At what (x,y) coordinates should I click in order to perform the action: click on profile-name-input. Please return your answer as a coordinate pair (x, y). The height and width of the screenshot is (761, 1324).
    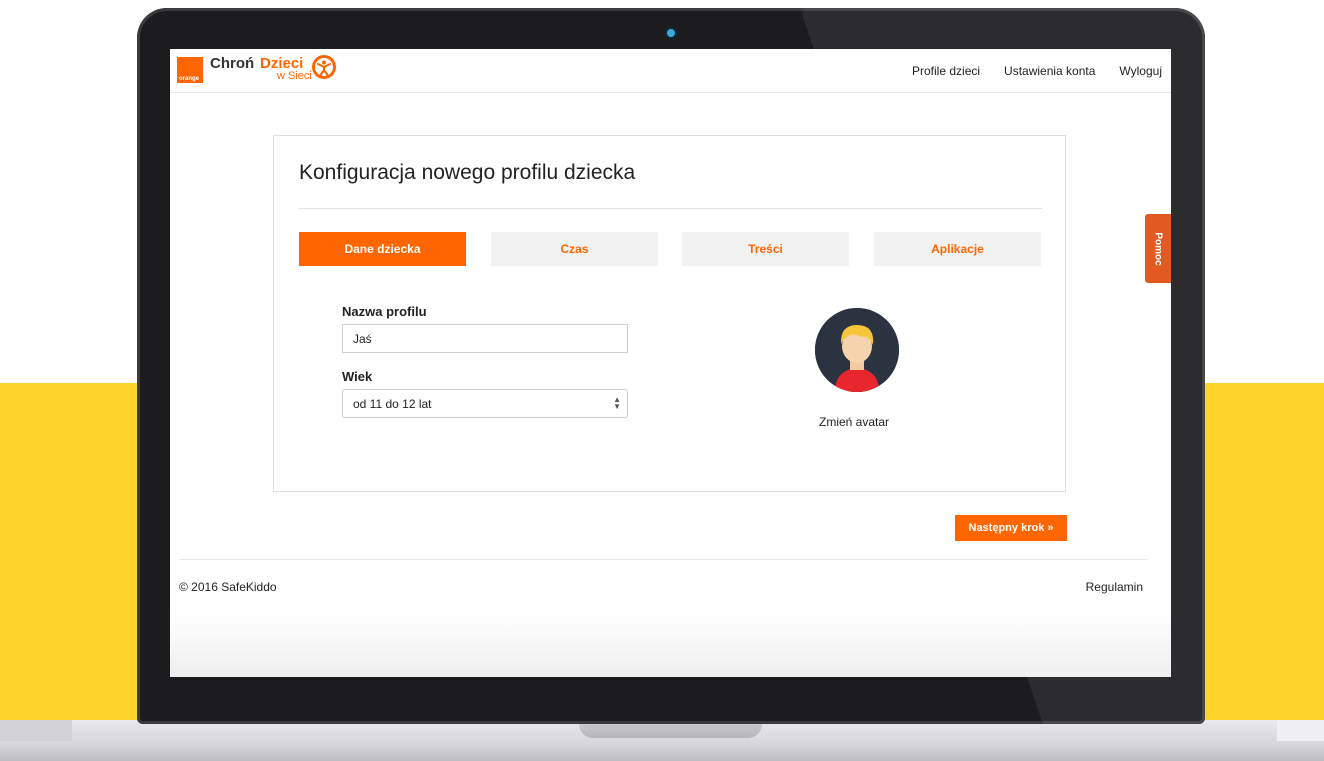
    Looking at the image, I should click on (485, 338).